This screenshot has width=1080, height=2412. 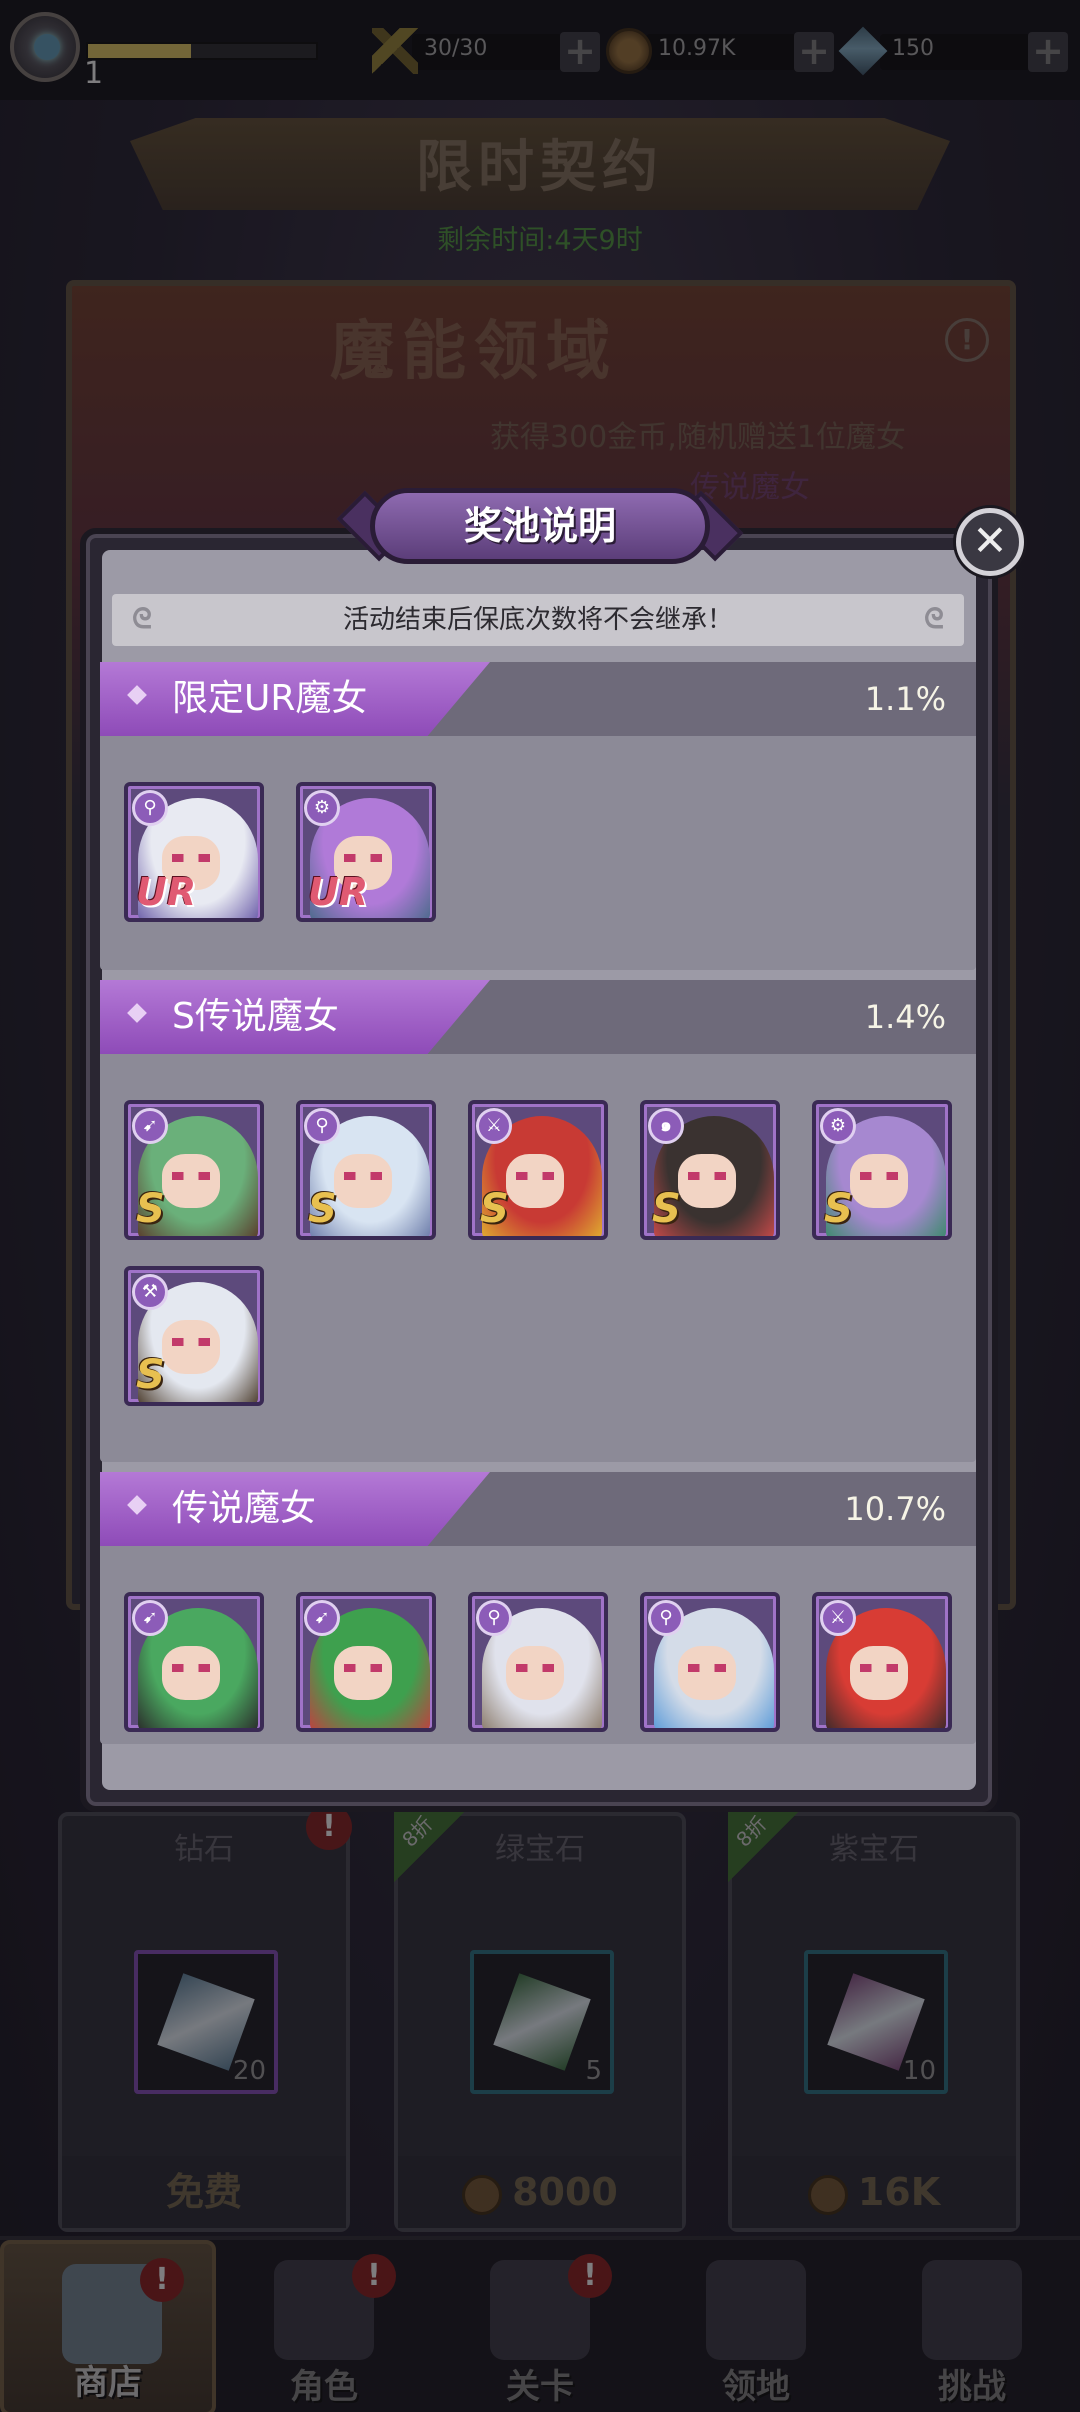 I want to click on tier-header: 传说魔女 10.7%, so click(x=538, y=1509).